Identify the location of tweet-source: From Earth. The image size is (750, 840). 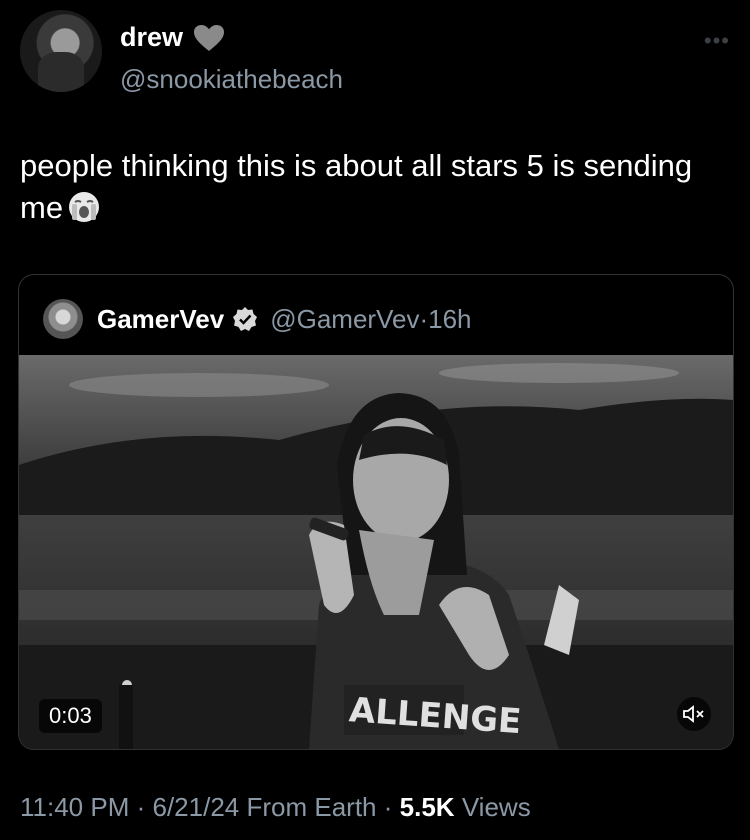
(311, 807).